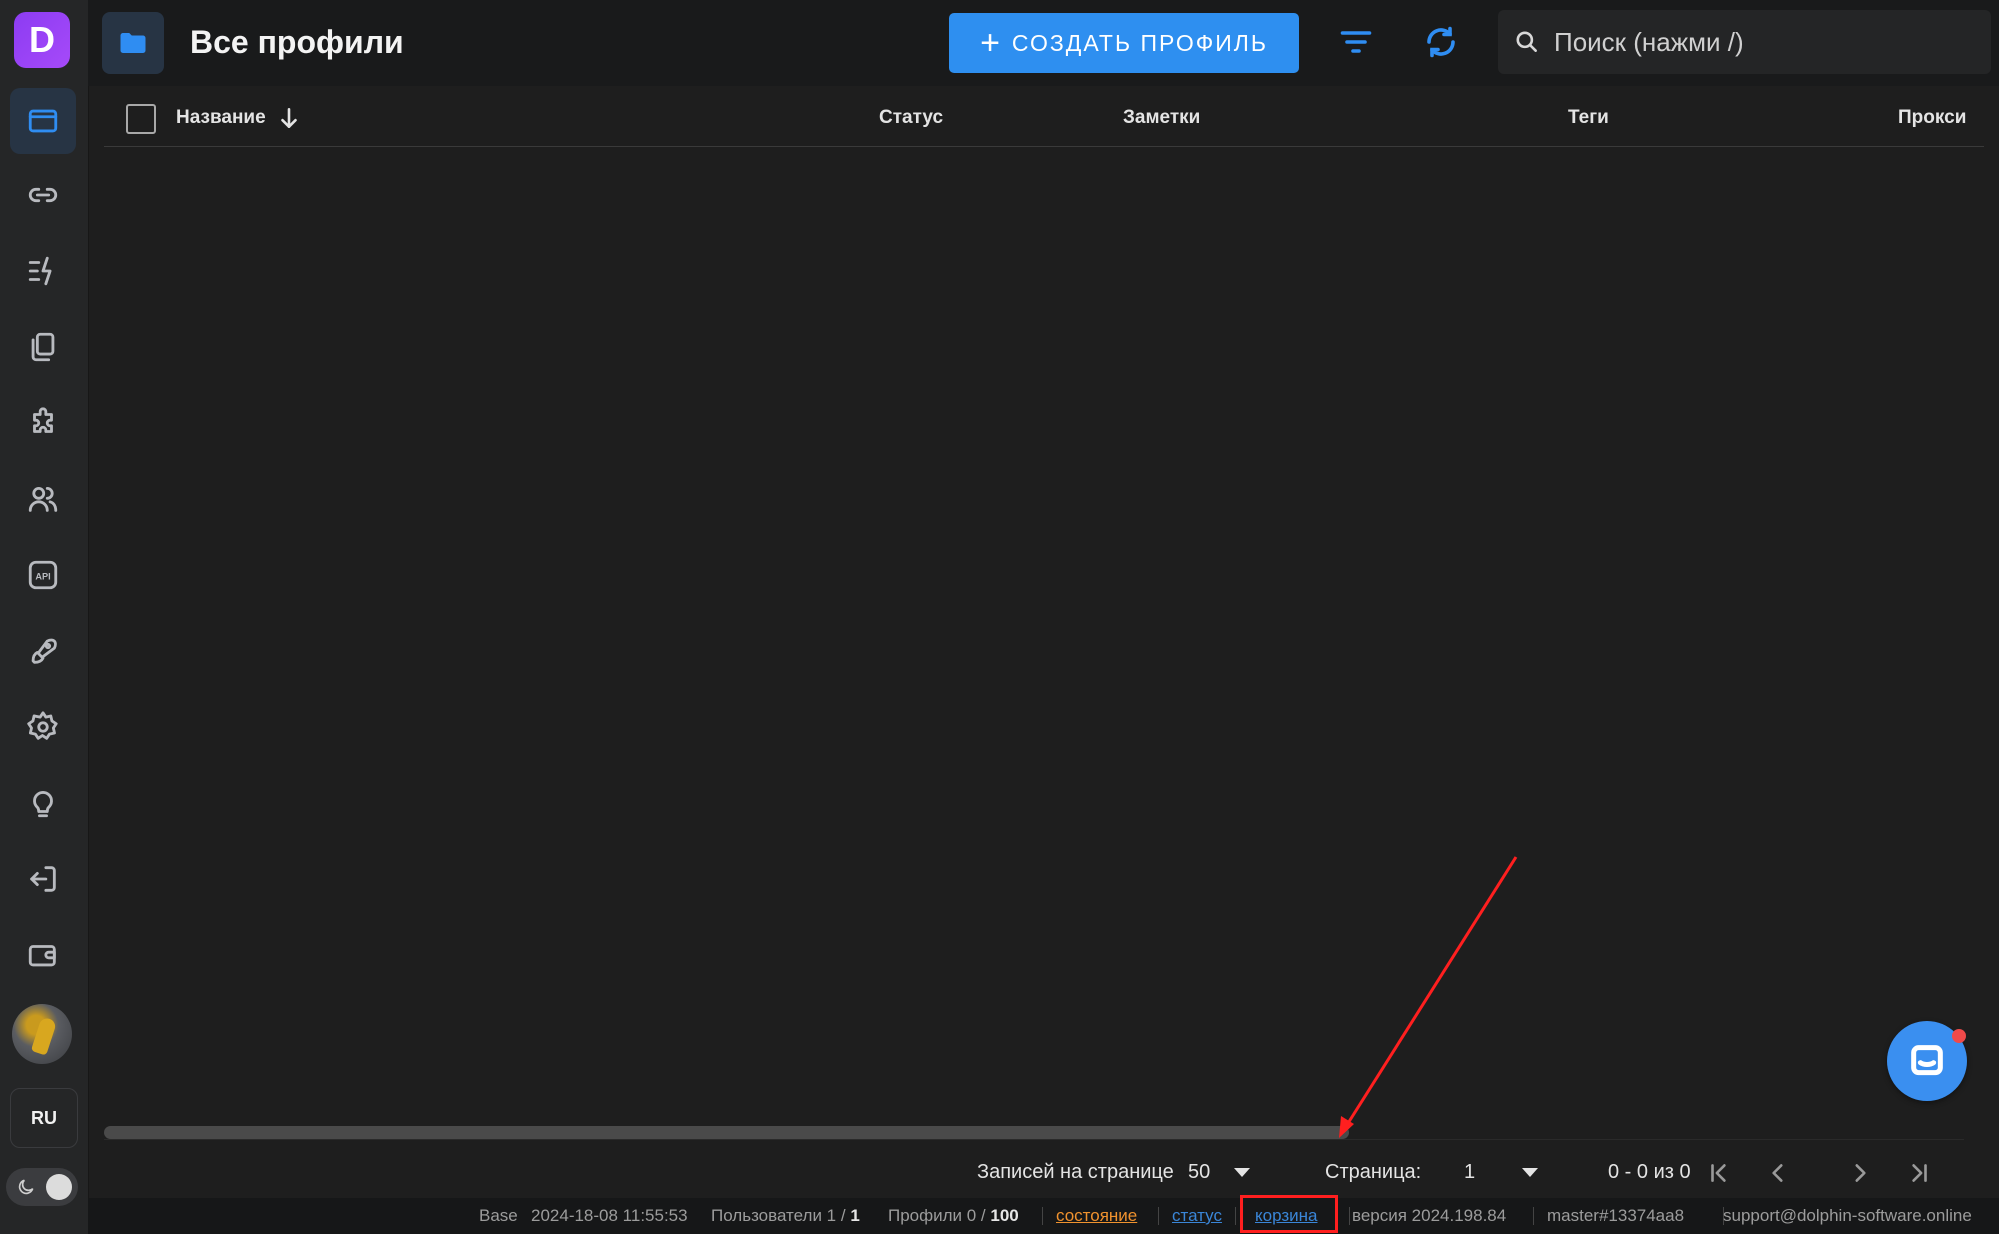  I want to click on search-icon, so click(1526, 41).